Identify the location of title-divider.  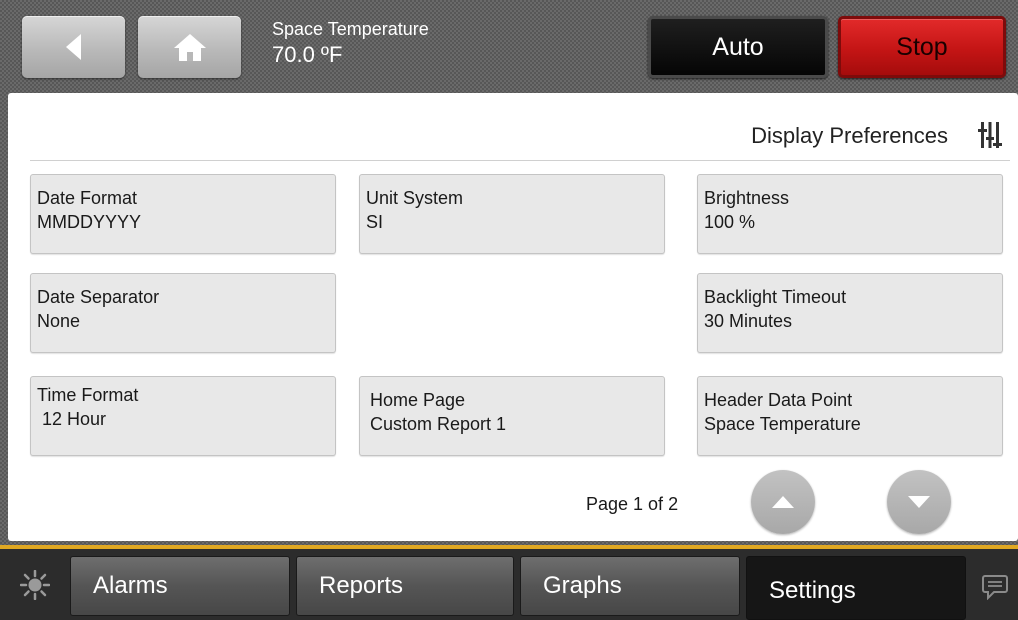
(520, 160).